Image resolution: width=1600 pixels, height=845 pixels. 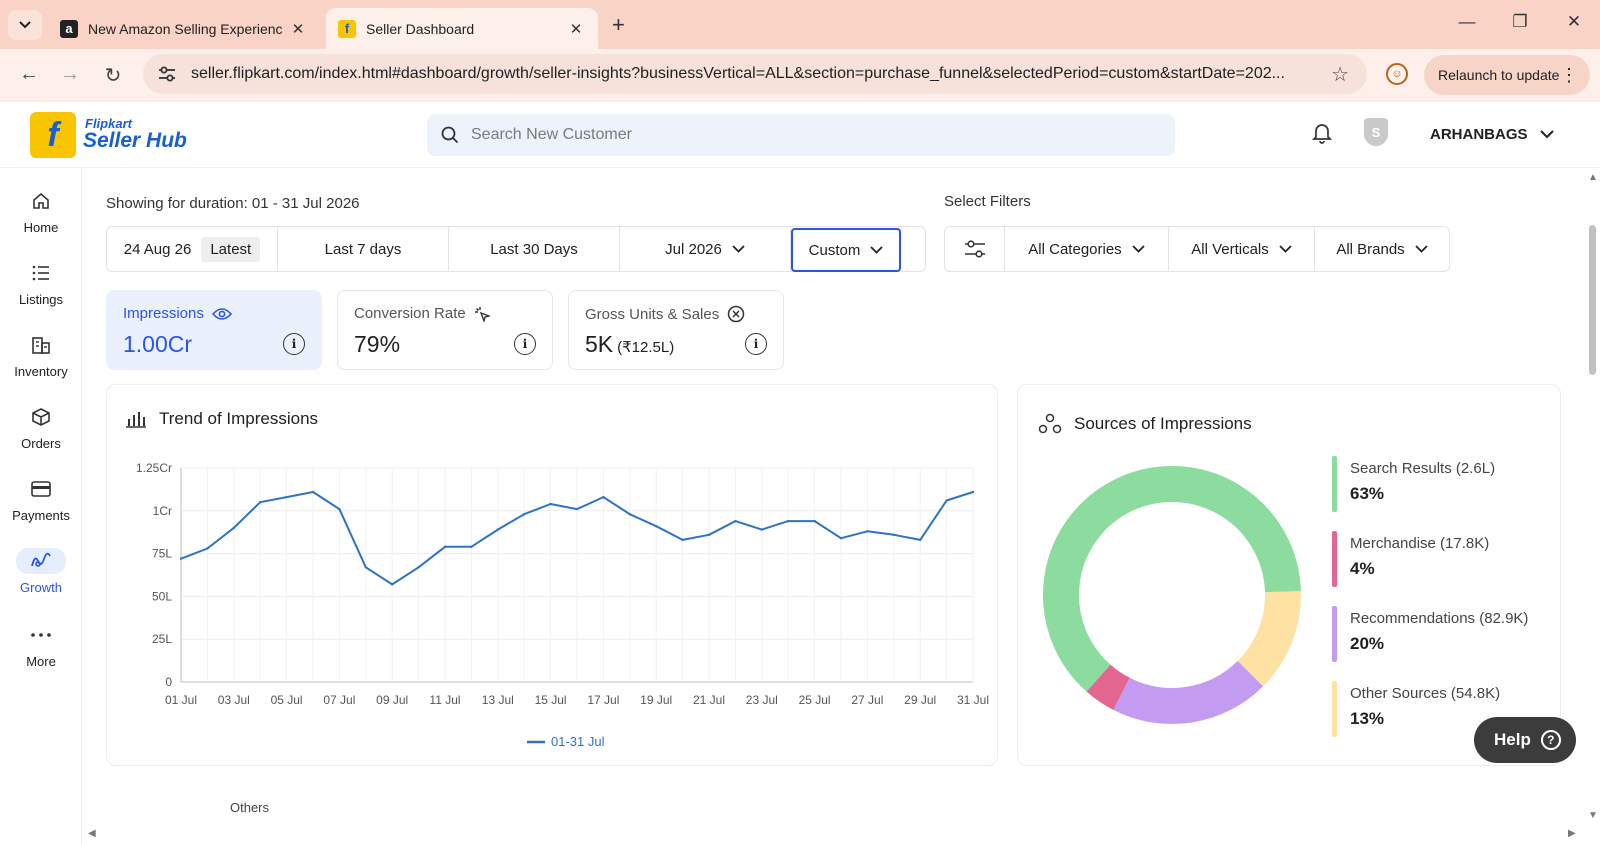 What do you see at coordinates (1572, 833) in the screenshot?
I see `scroll-right-icon: ▶` at bounding box center [1572, 833].